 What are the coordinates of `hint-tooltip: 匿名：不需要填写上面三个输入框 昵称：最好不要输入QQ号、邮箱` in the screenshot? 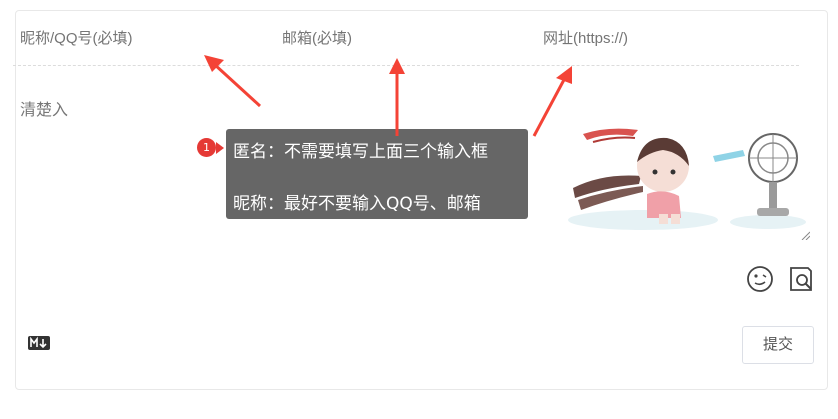 It's located at (377, 174).